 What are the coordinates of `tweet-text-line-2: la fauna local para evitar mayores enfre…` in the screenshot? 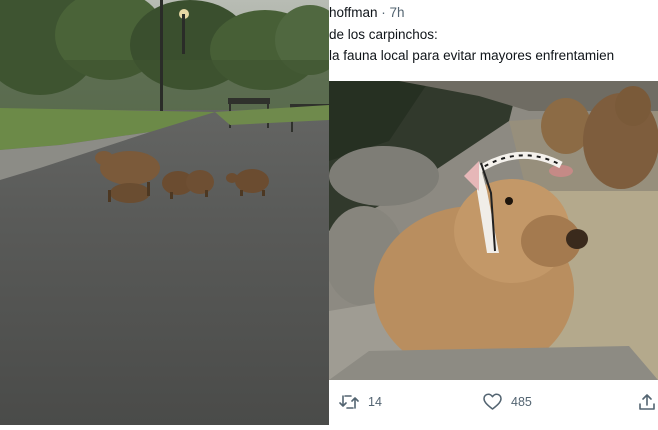 It's located at (472, 55).